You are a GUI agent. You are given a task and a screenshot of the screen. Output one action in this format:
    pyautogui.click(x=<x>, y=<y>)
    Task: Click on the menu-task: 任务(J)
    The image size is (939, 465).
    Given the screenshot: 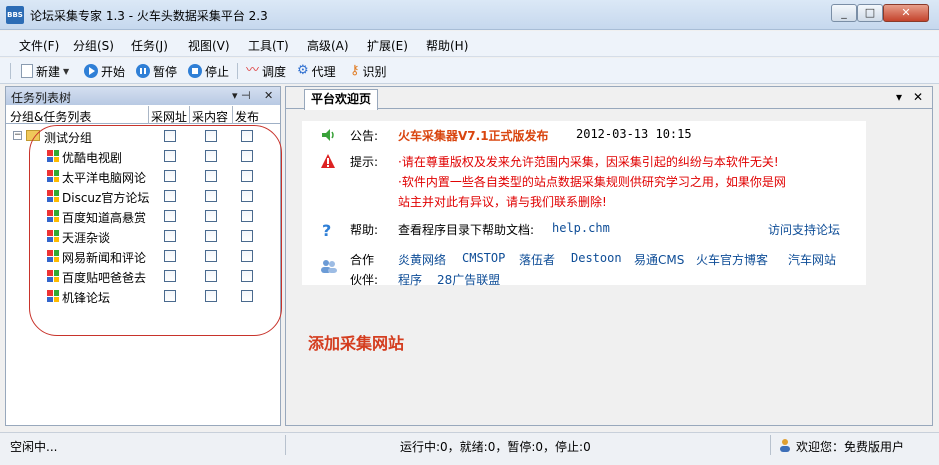 What is the action you would take?
    pyautogui.click(x=149, y=45)
    